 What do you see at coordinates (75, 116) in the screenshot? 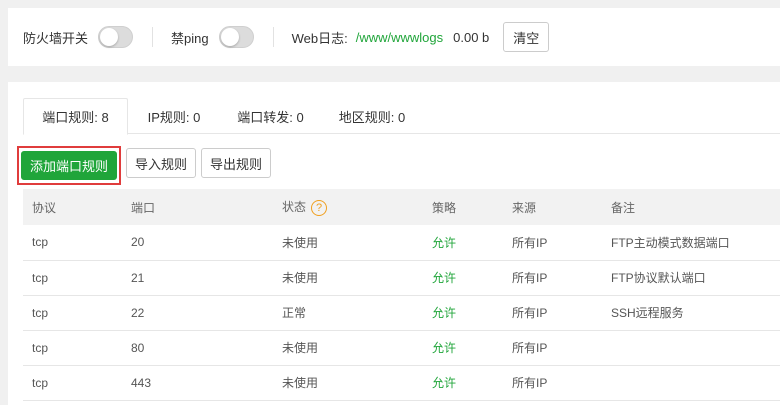
I see `tab-port-rules: 端口规则: 8` at bounding box center [75, 116].